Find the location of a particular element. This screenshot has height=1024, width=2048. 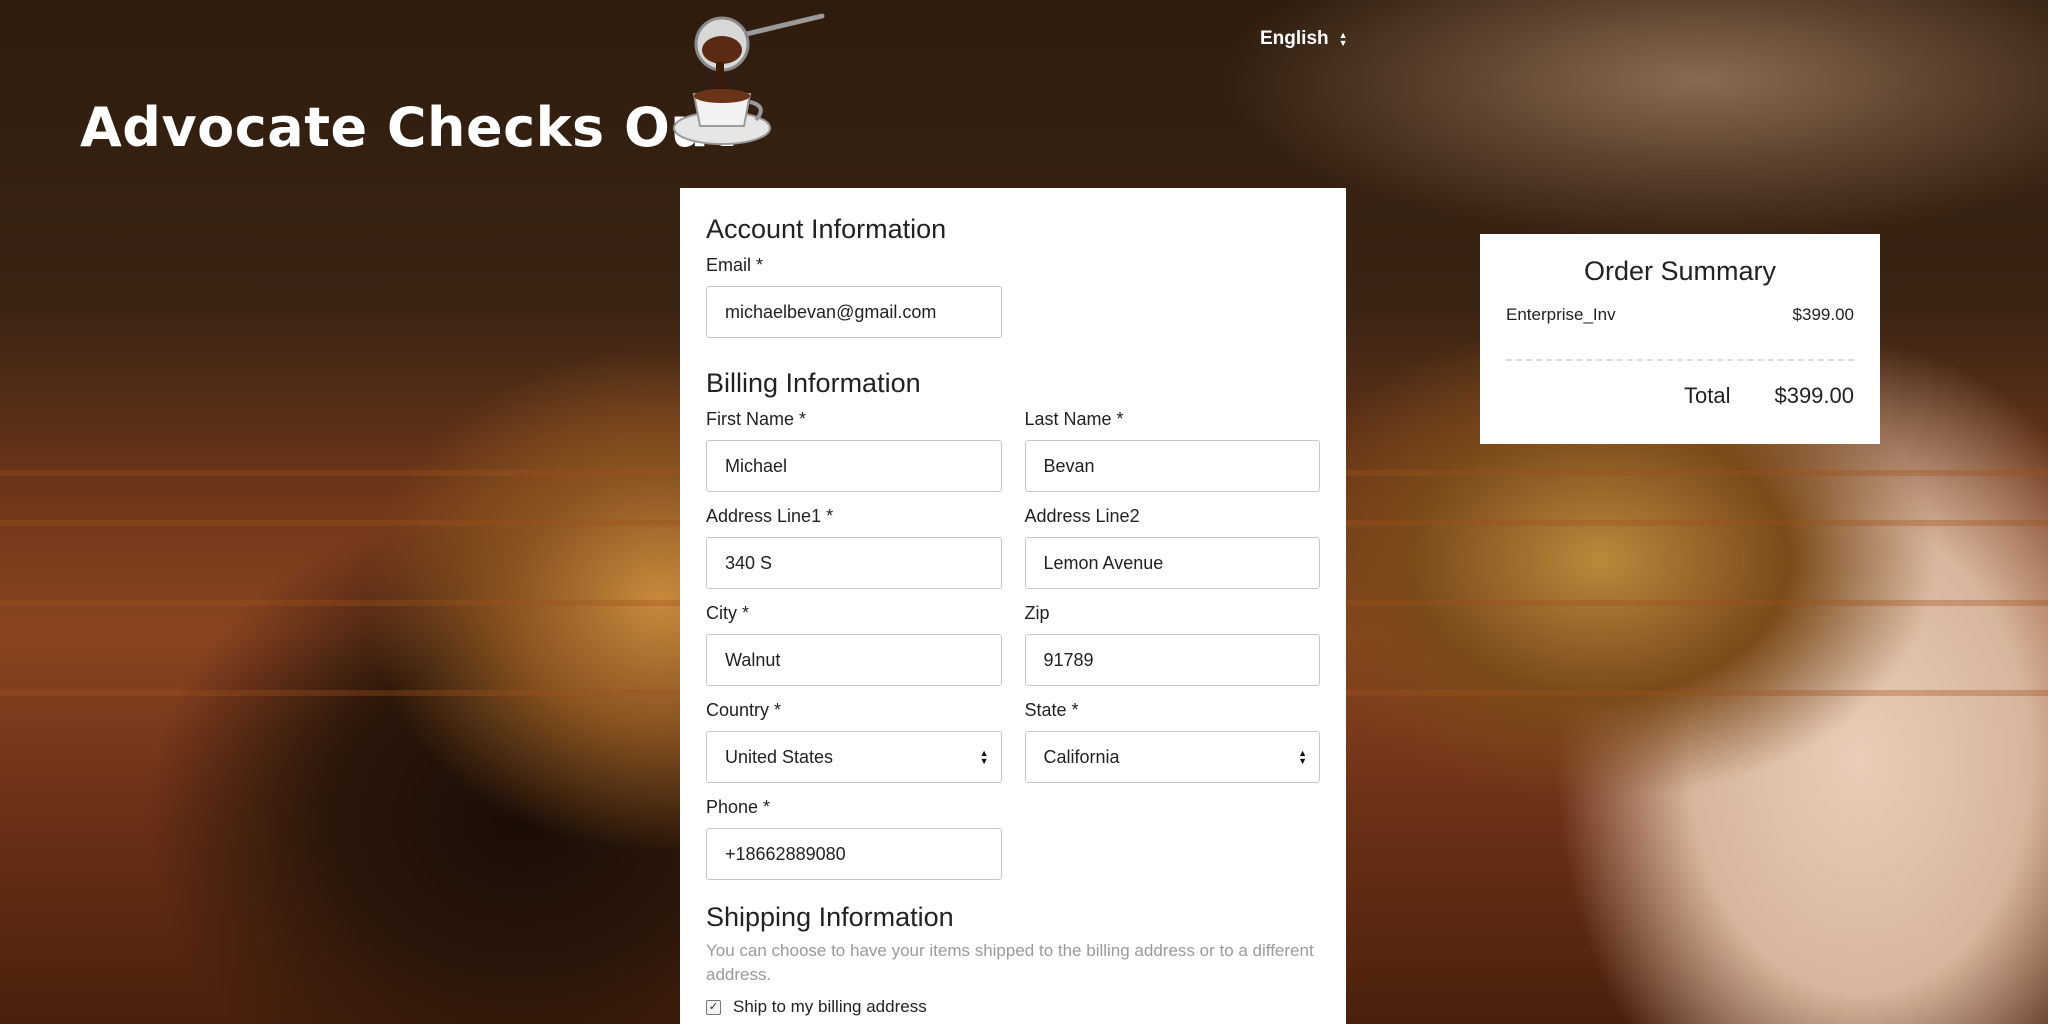

city-label: City * is located at coordinates (728, 613).